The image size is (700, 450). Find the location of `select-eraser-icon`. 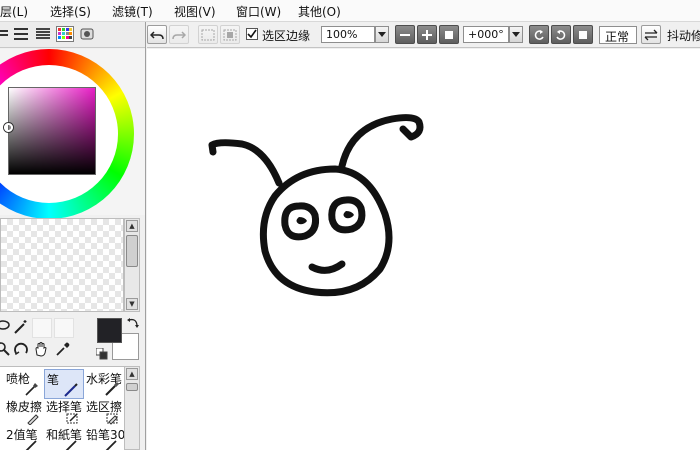

select-eraser-icon is located at coordinates (112, 417).